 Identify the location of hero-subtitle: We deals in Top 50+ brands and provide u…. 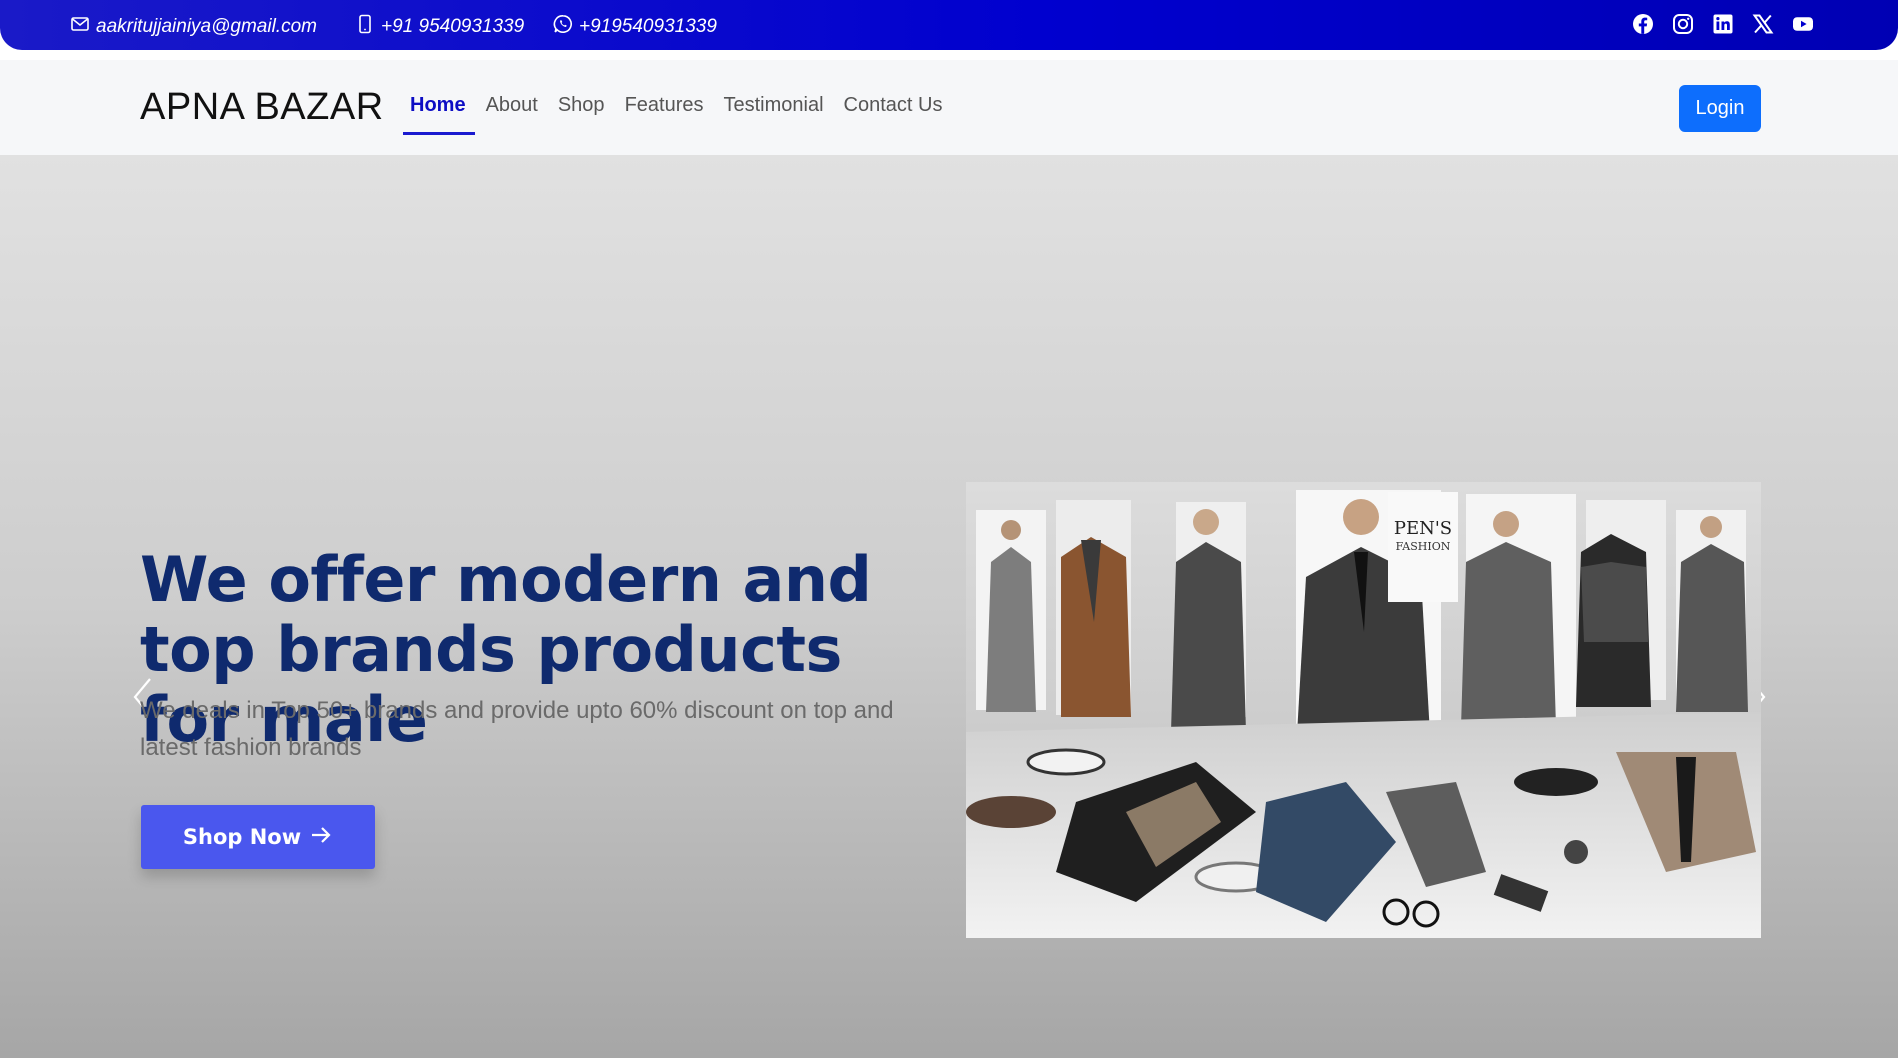
(517, 729).